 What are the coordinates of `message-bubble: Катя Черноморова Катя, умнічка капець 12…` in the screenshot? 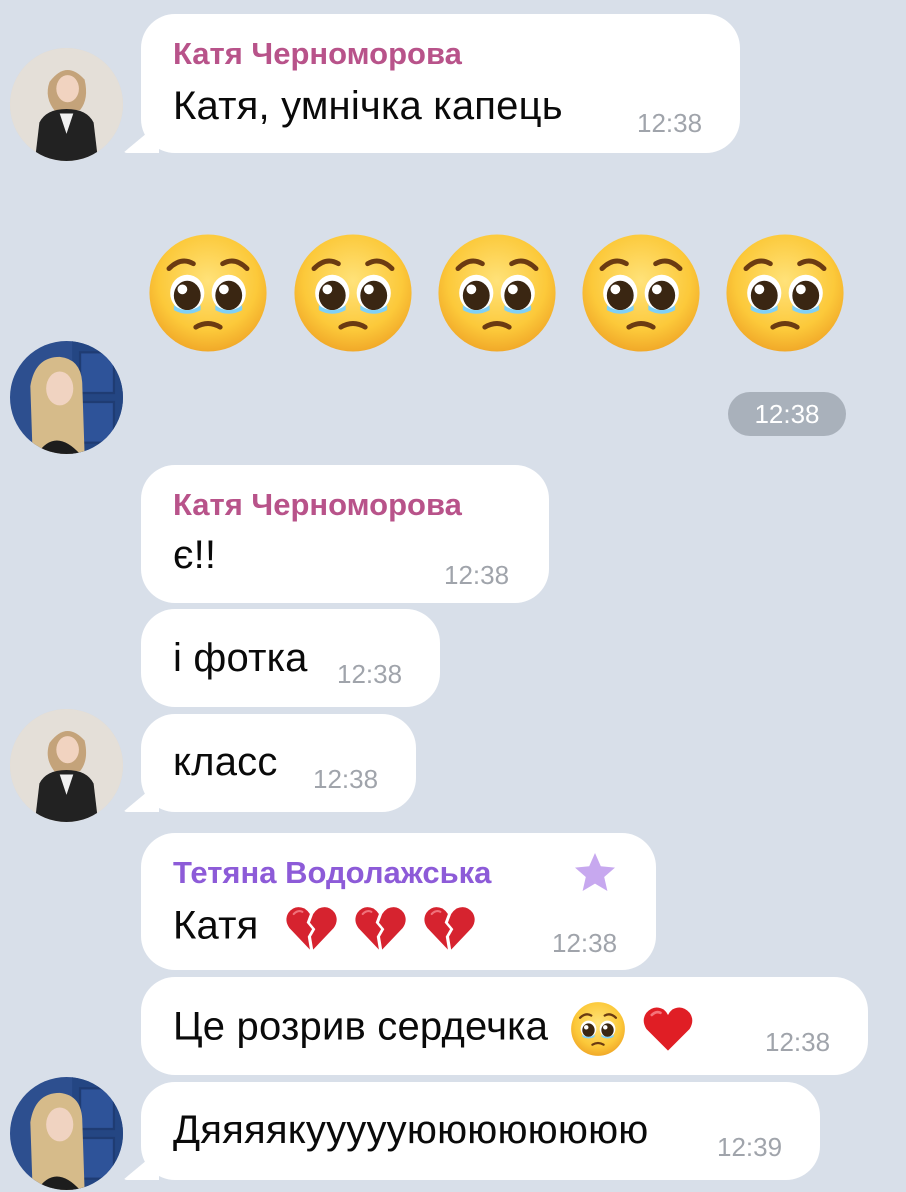 It's located at (440, 83).